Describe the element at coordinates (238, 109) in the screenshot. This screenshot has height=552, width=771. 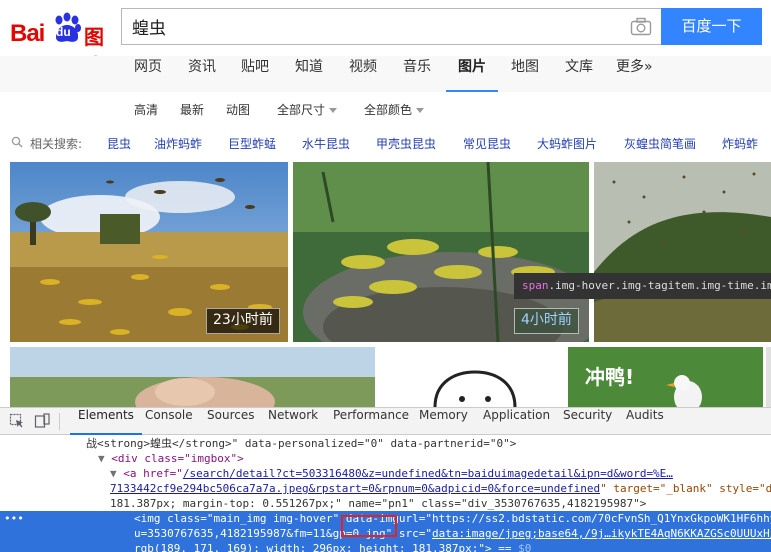
I see `filter-animated: 动图` at that location.